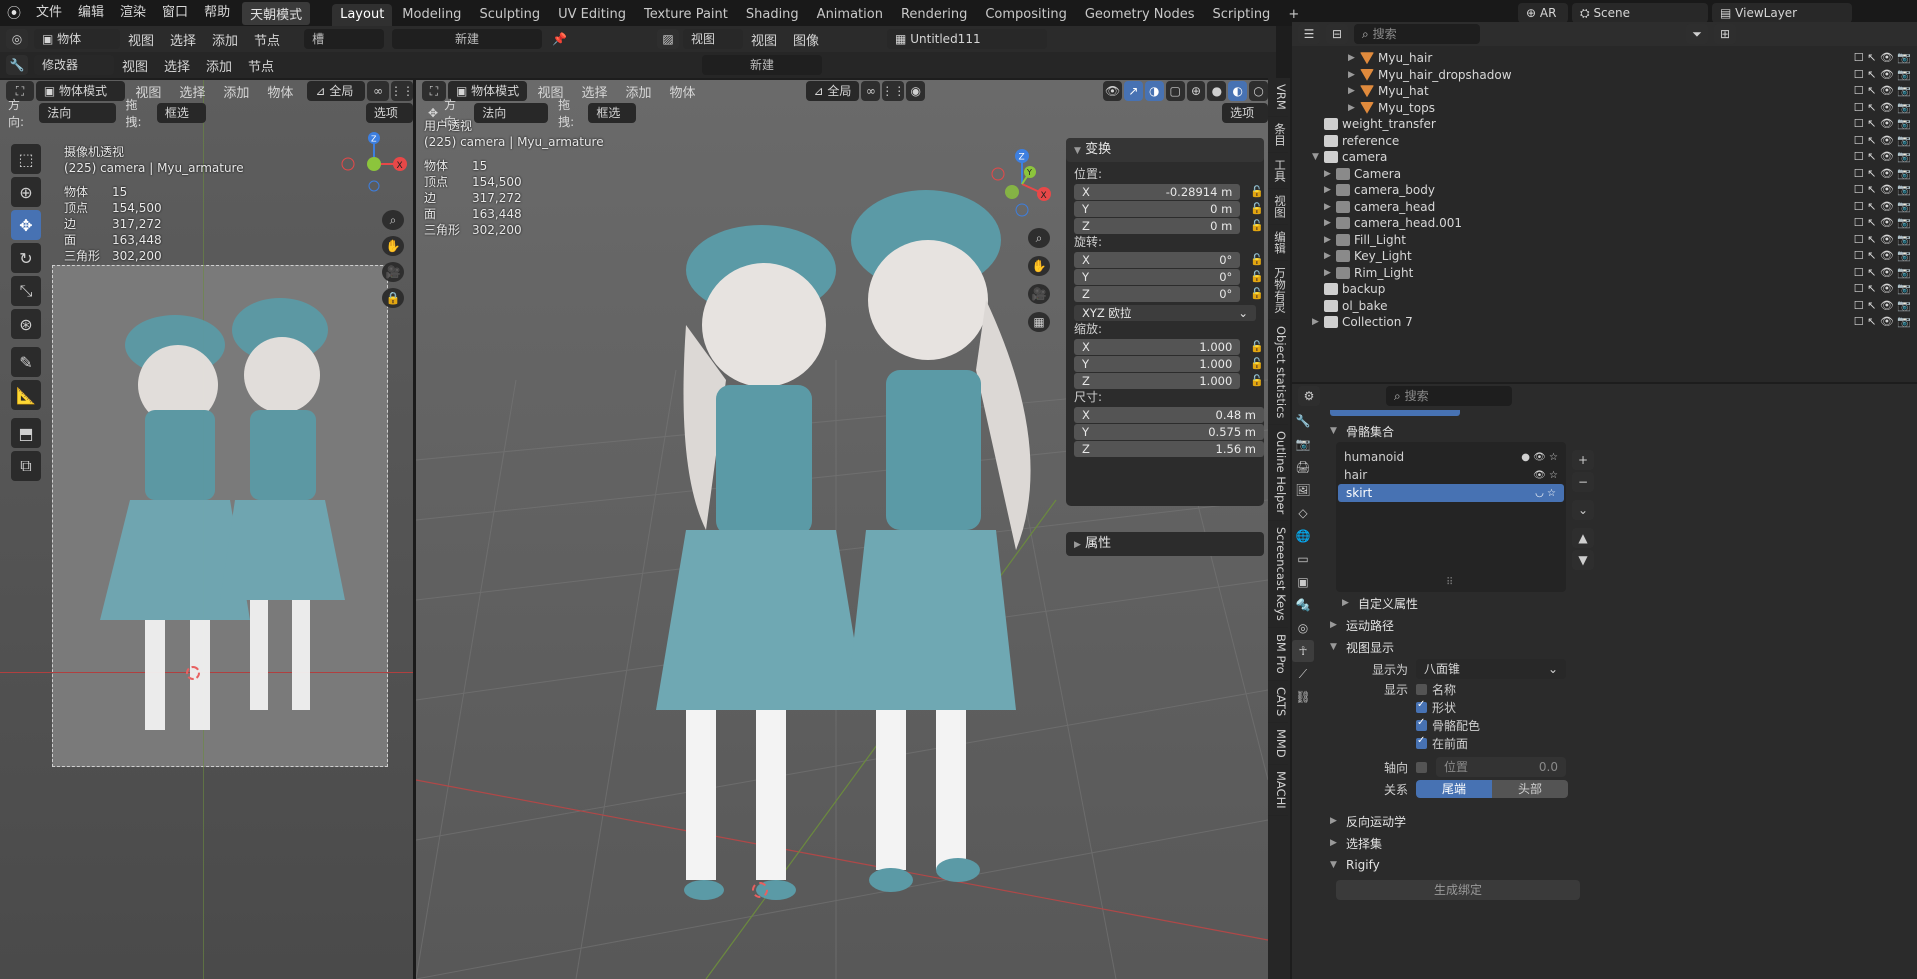 This screenshot has height=979, width=1917. What do you see at coordinates (1169, 380) in the screenshot?
I see `scale-z-field: Z 1.000 🔓` at bounding box center [1169, 380].